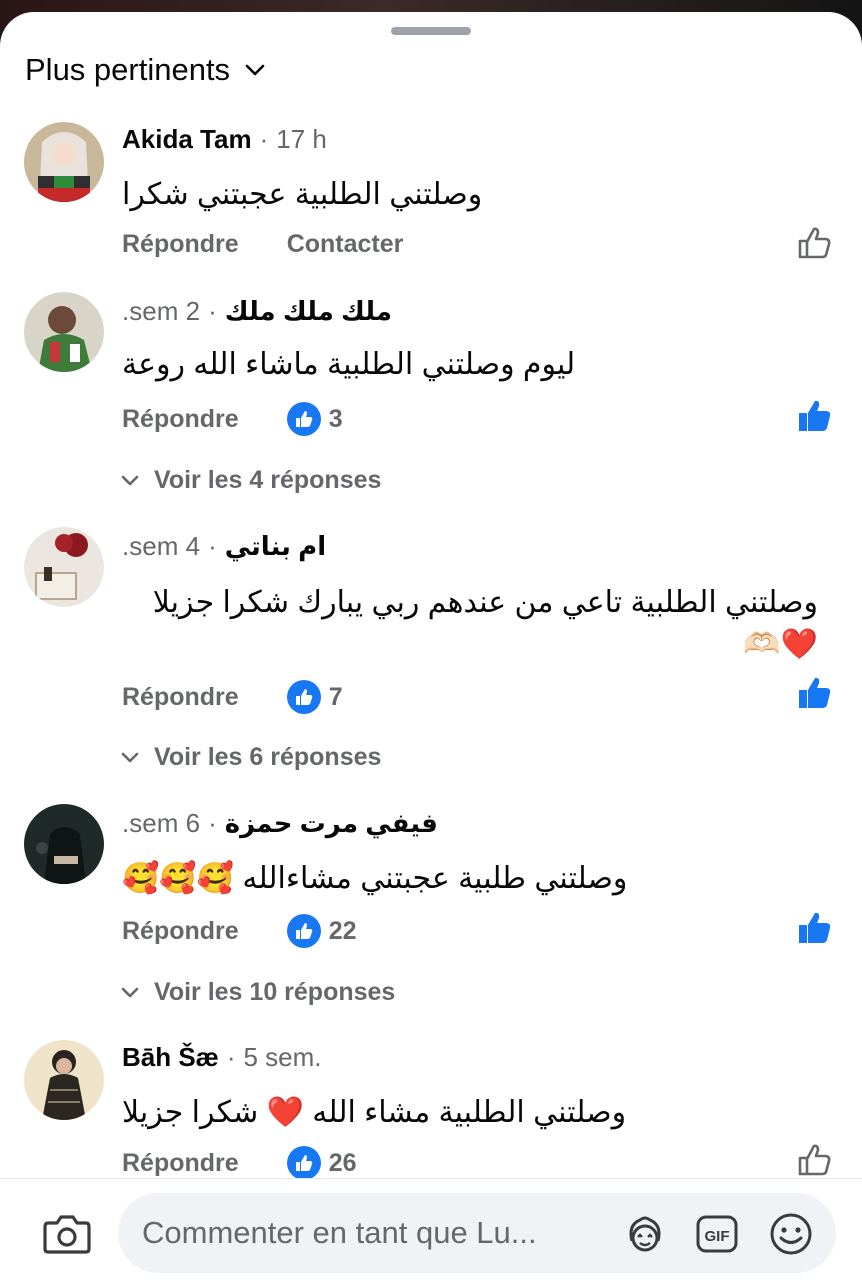 The image size is (862, 1281). I want to click on comment-text: ليوم وصلتني الطلبية ماشاء الله روعة, so click(348, 365).